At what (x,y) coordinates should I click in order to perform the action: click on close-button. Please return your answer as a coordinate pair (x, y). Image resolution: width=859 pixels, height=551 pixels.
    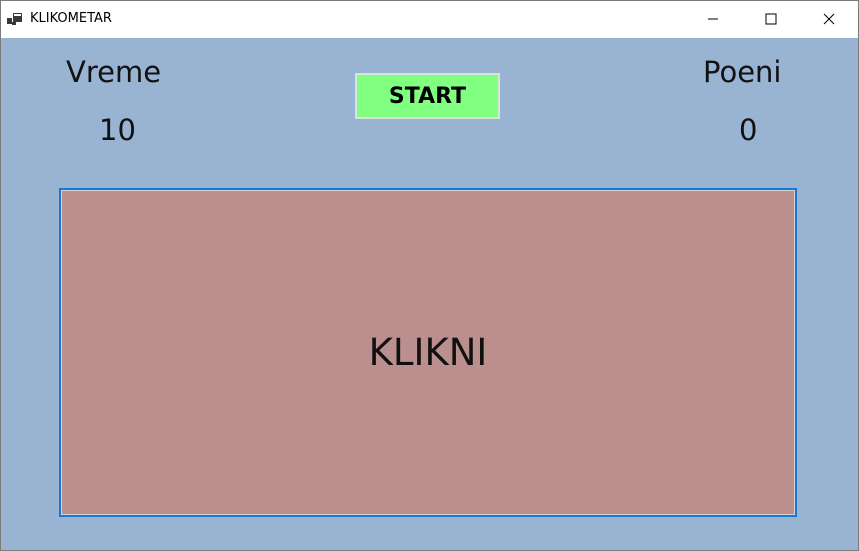
    Looking at the image, I should click on (829, 19).